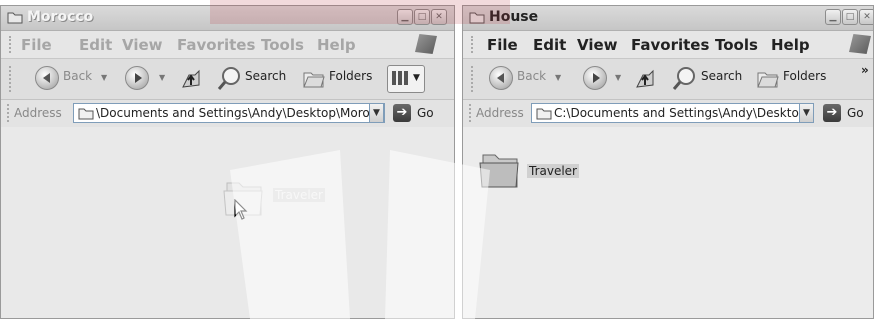 The height and width of the screenshot is (319, 874). What do you see at coordinates (514, 17) in the screenshot?
I see `window-title: House` at bounding box center [514, 17].